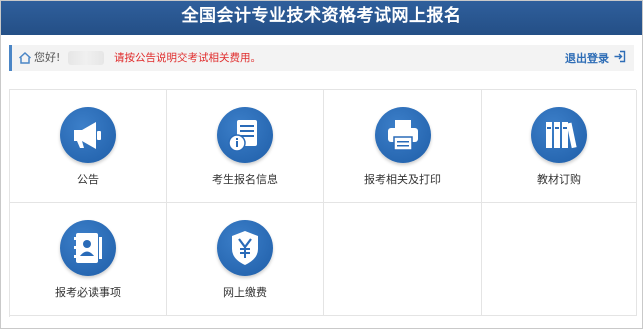  What do you see at coordinates (88, 135) in the screenshot?
I see `megaphone-icon` at bounding box center [88, 135].